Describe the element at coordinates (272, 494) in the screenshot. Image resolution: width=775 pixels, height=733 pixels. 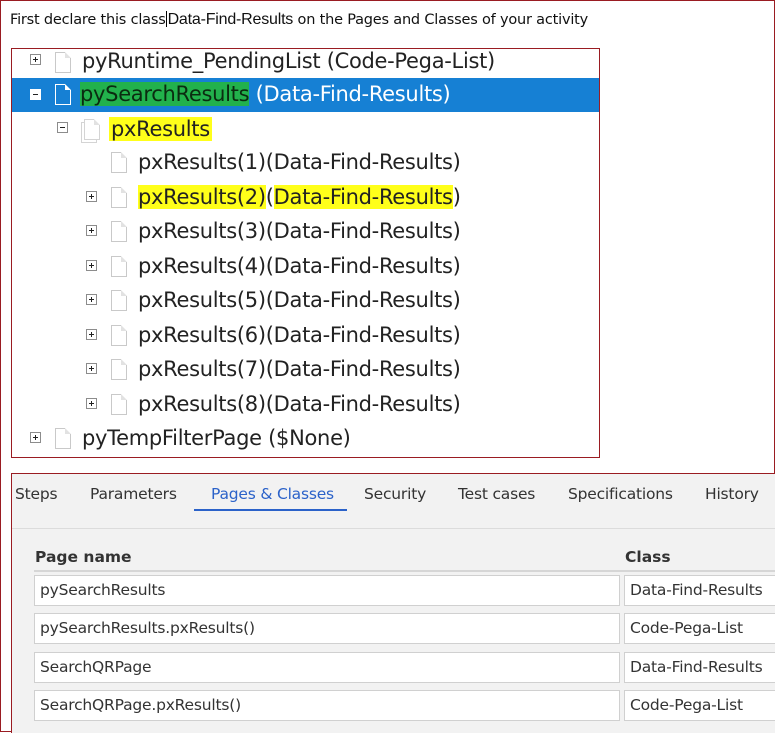
I see `tab-pages-and-classes: Pages & Classes` at that location.